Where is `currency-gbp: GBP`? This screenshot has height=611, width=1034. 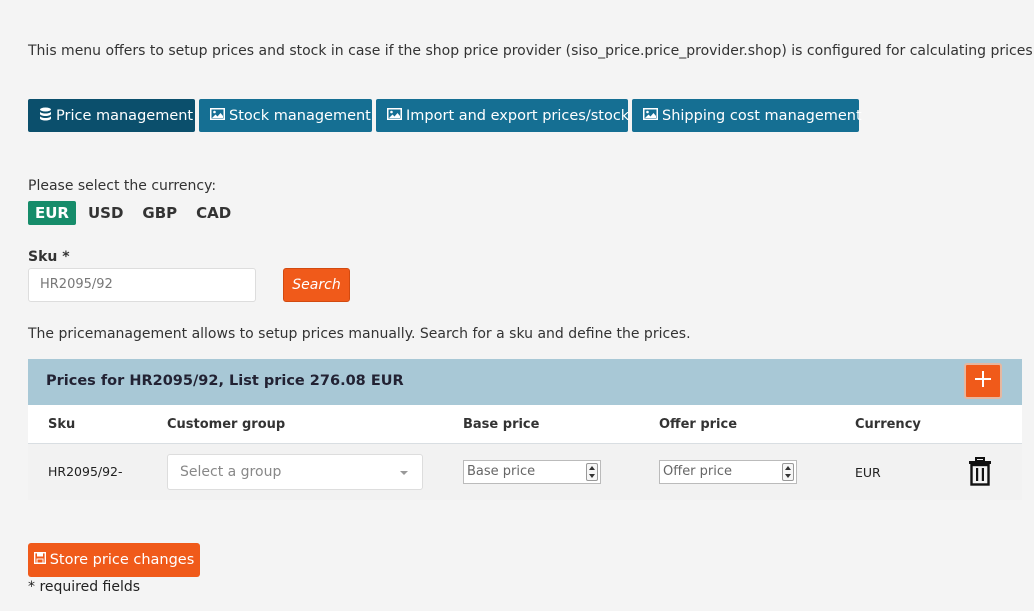 currency-gbp: GBP is located at coordinates (159, 213).